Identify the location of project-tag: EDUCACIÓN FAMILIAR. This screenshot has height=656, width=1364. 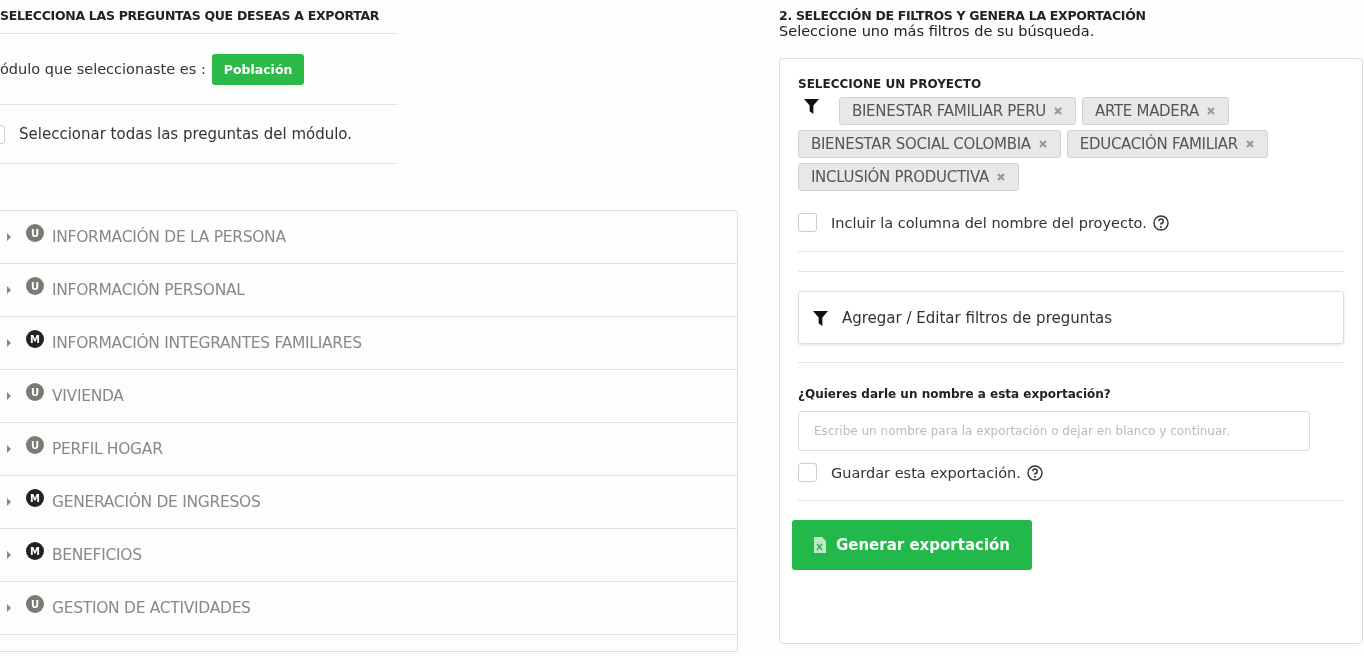
(1167, 144).